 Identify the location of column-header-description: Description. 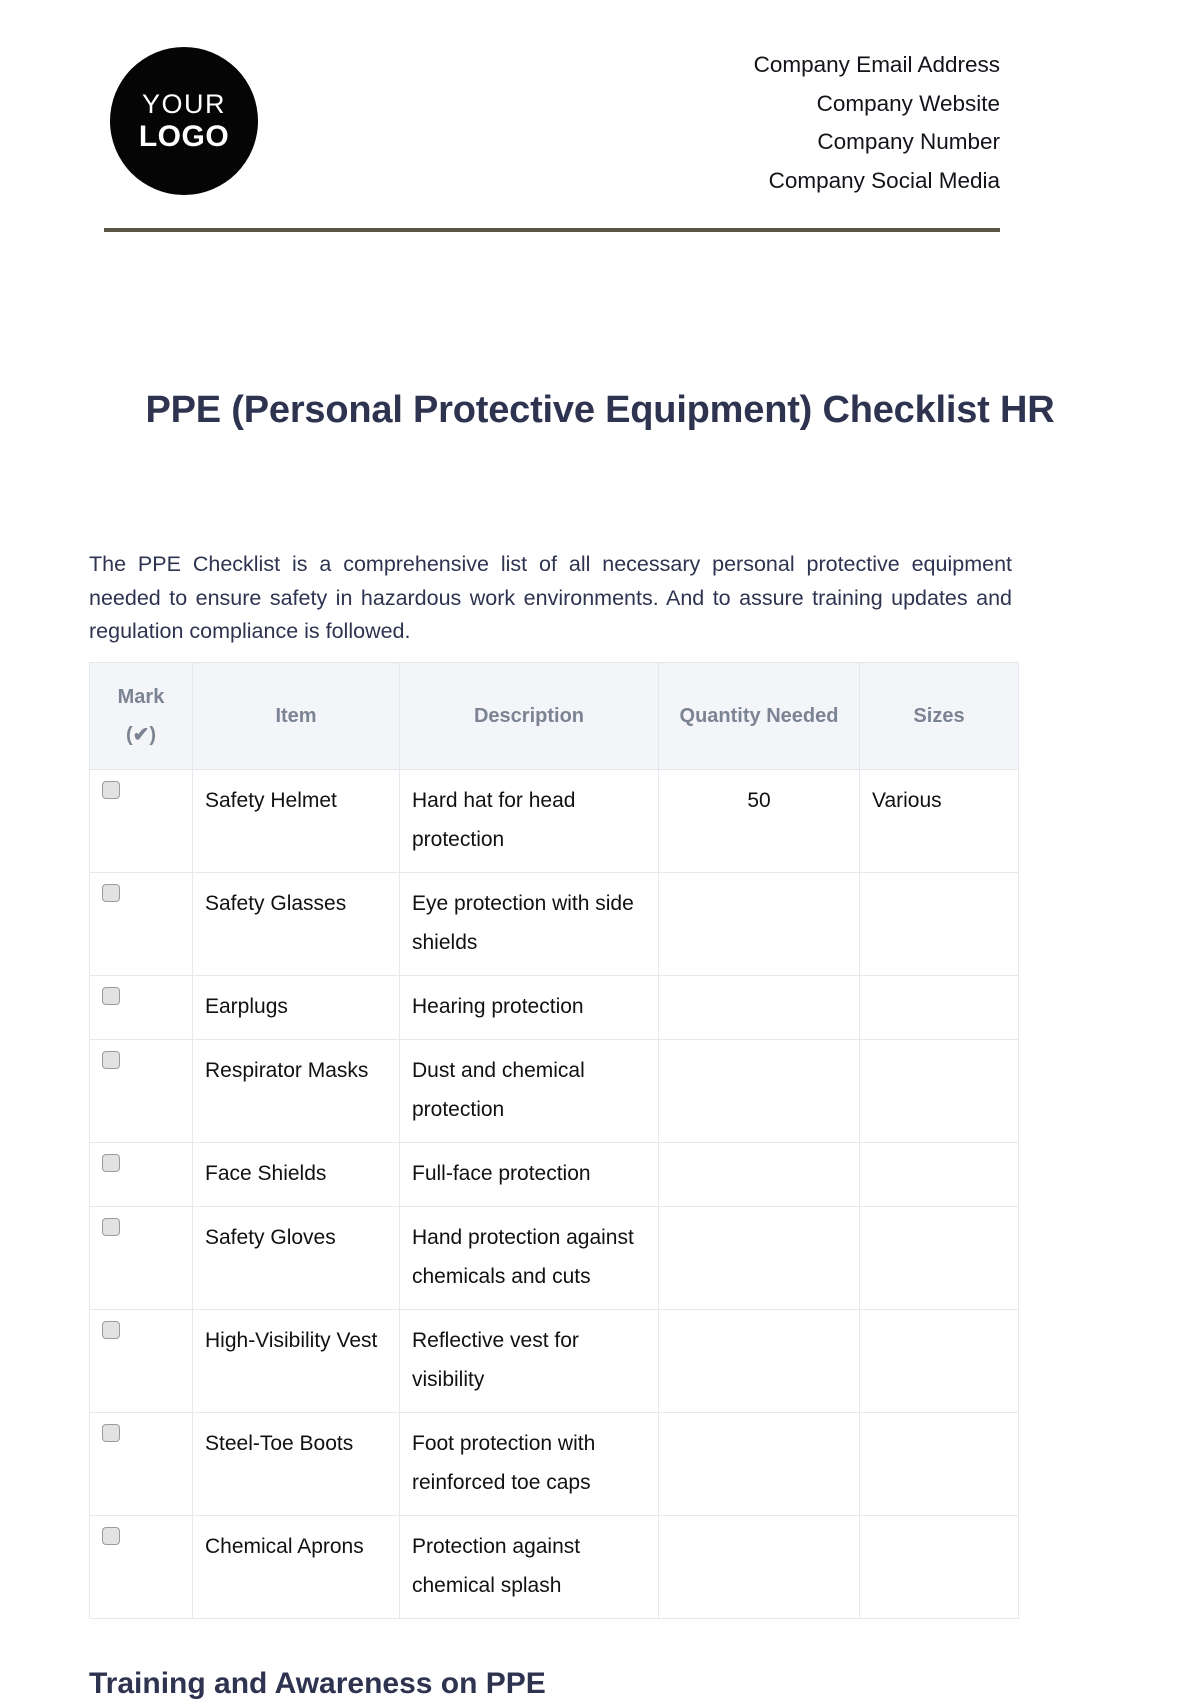
(529, 716).